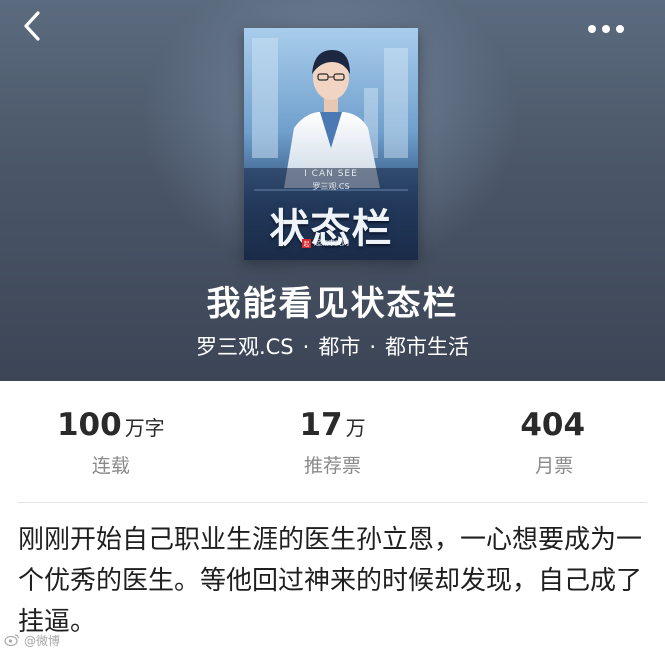 Image resolution: width=665 pixels, height=656 pixels. What do you see at coordinates (321, 425) in the screenshot?
I see `stat-number: 17` at bounding box center [321, 425].